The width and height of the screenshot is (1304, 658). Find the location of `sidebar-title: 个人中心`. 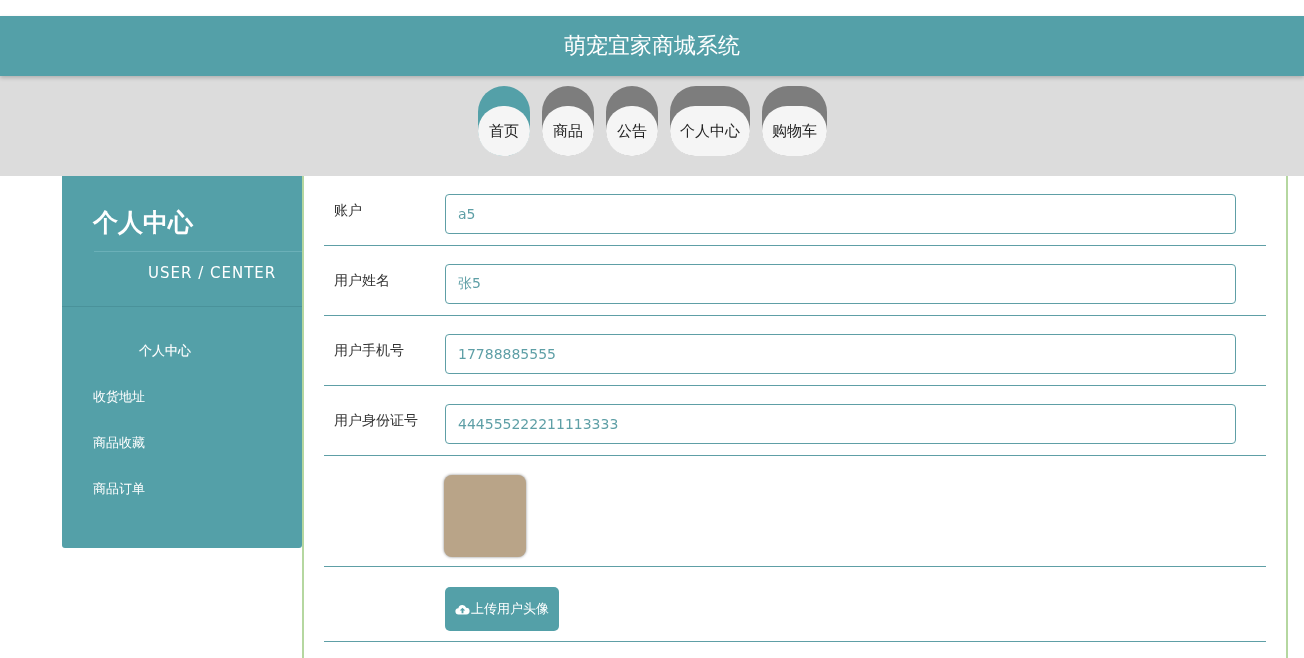

sidebar-title: 个人中心 is located at coordinates (142, 223).